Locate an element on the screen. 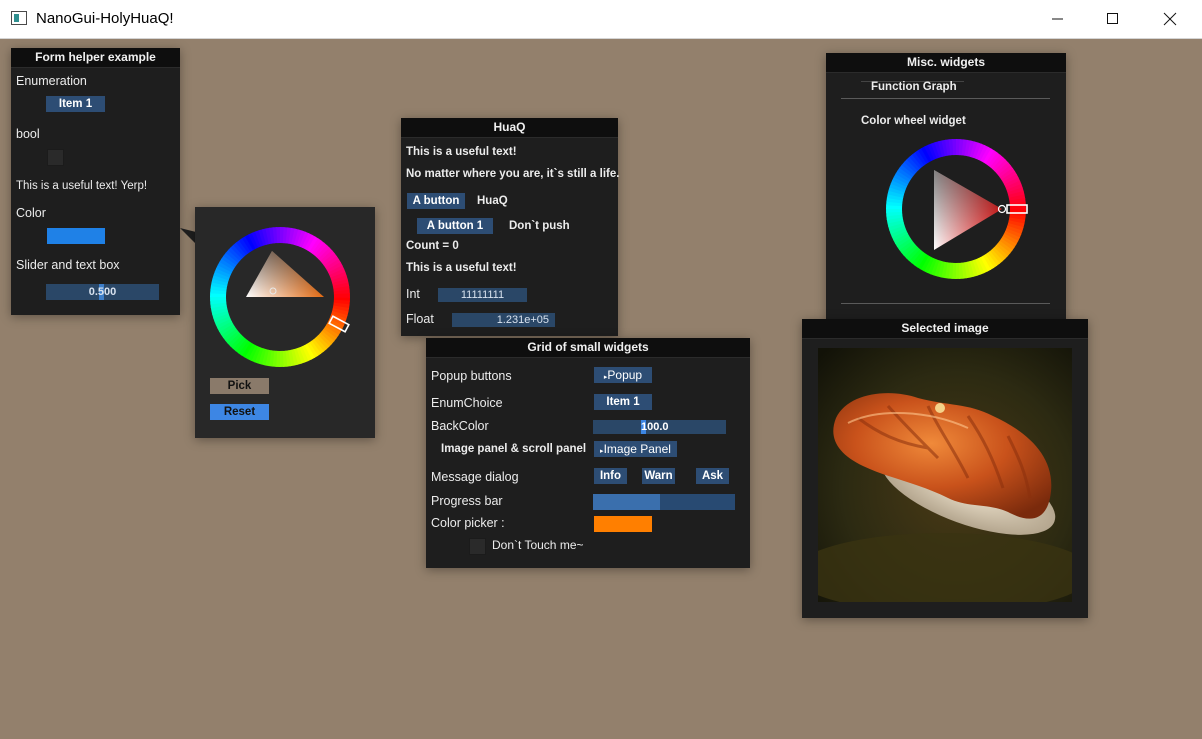 The width and height of the screenshot is (1202, 739). dont-touch-label: Don`t Touch me~ is located at coordinates (538, 545).